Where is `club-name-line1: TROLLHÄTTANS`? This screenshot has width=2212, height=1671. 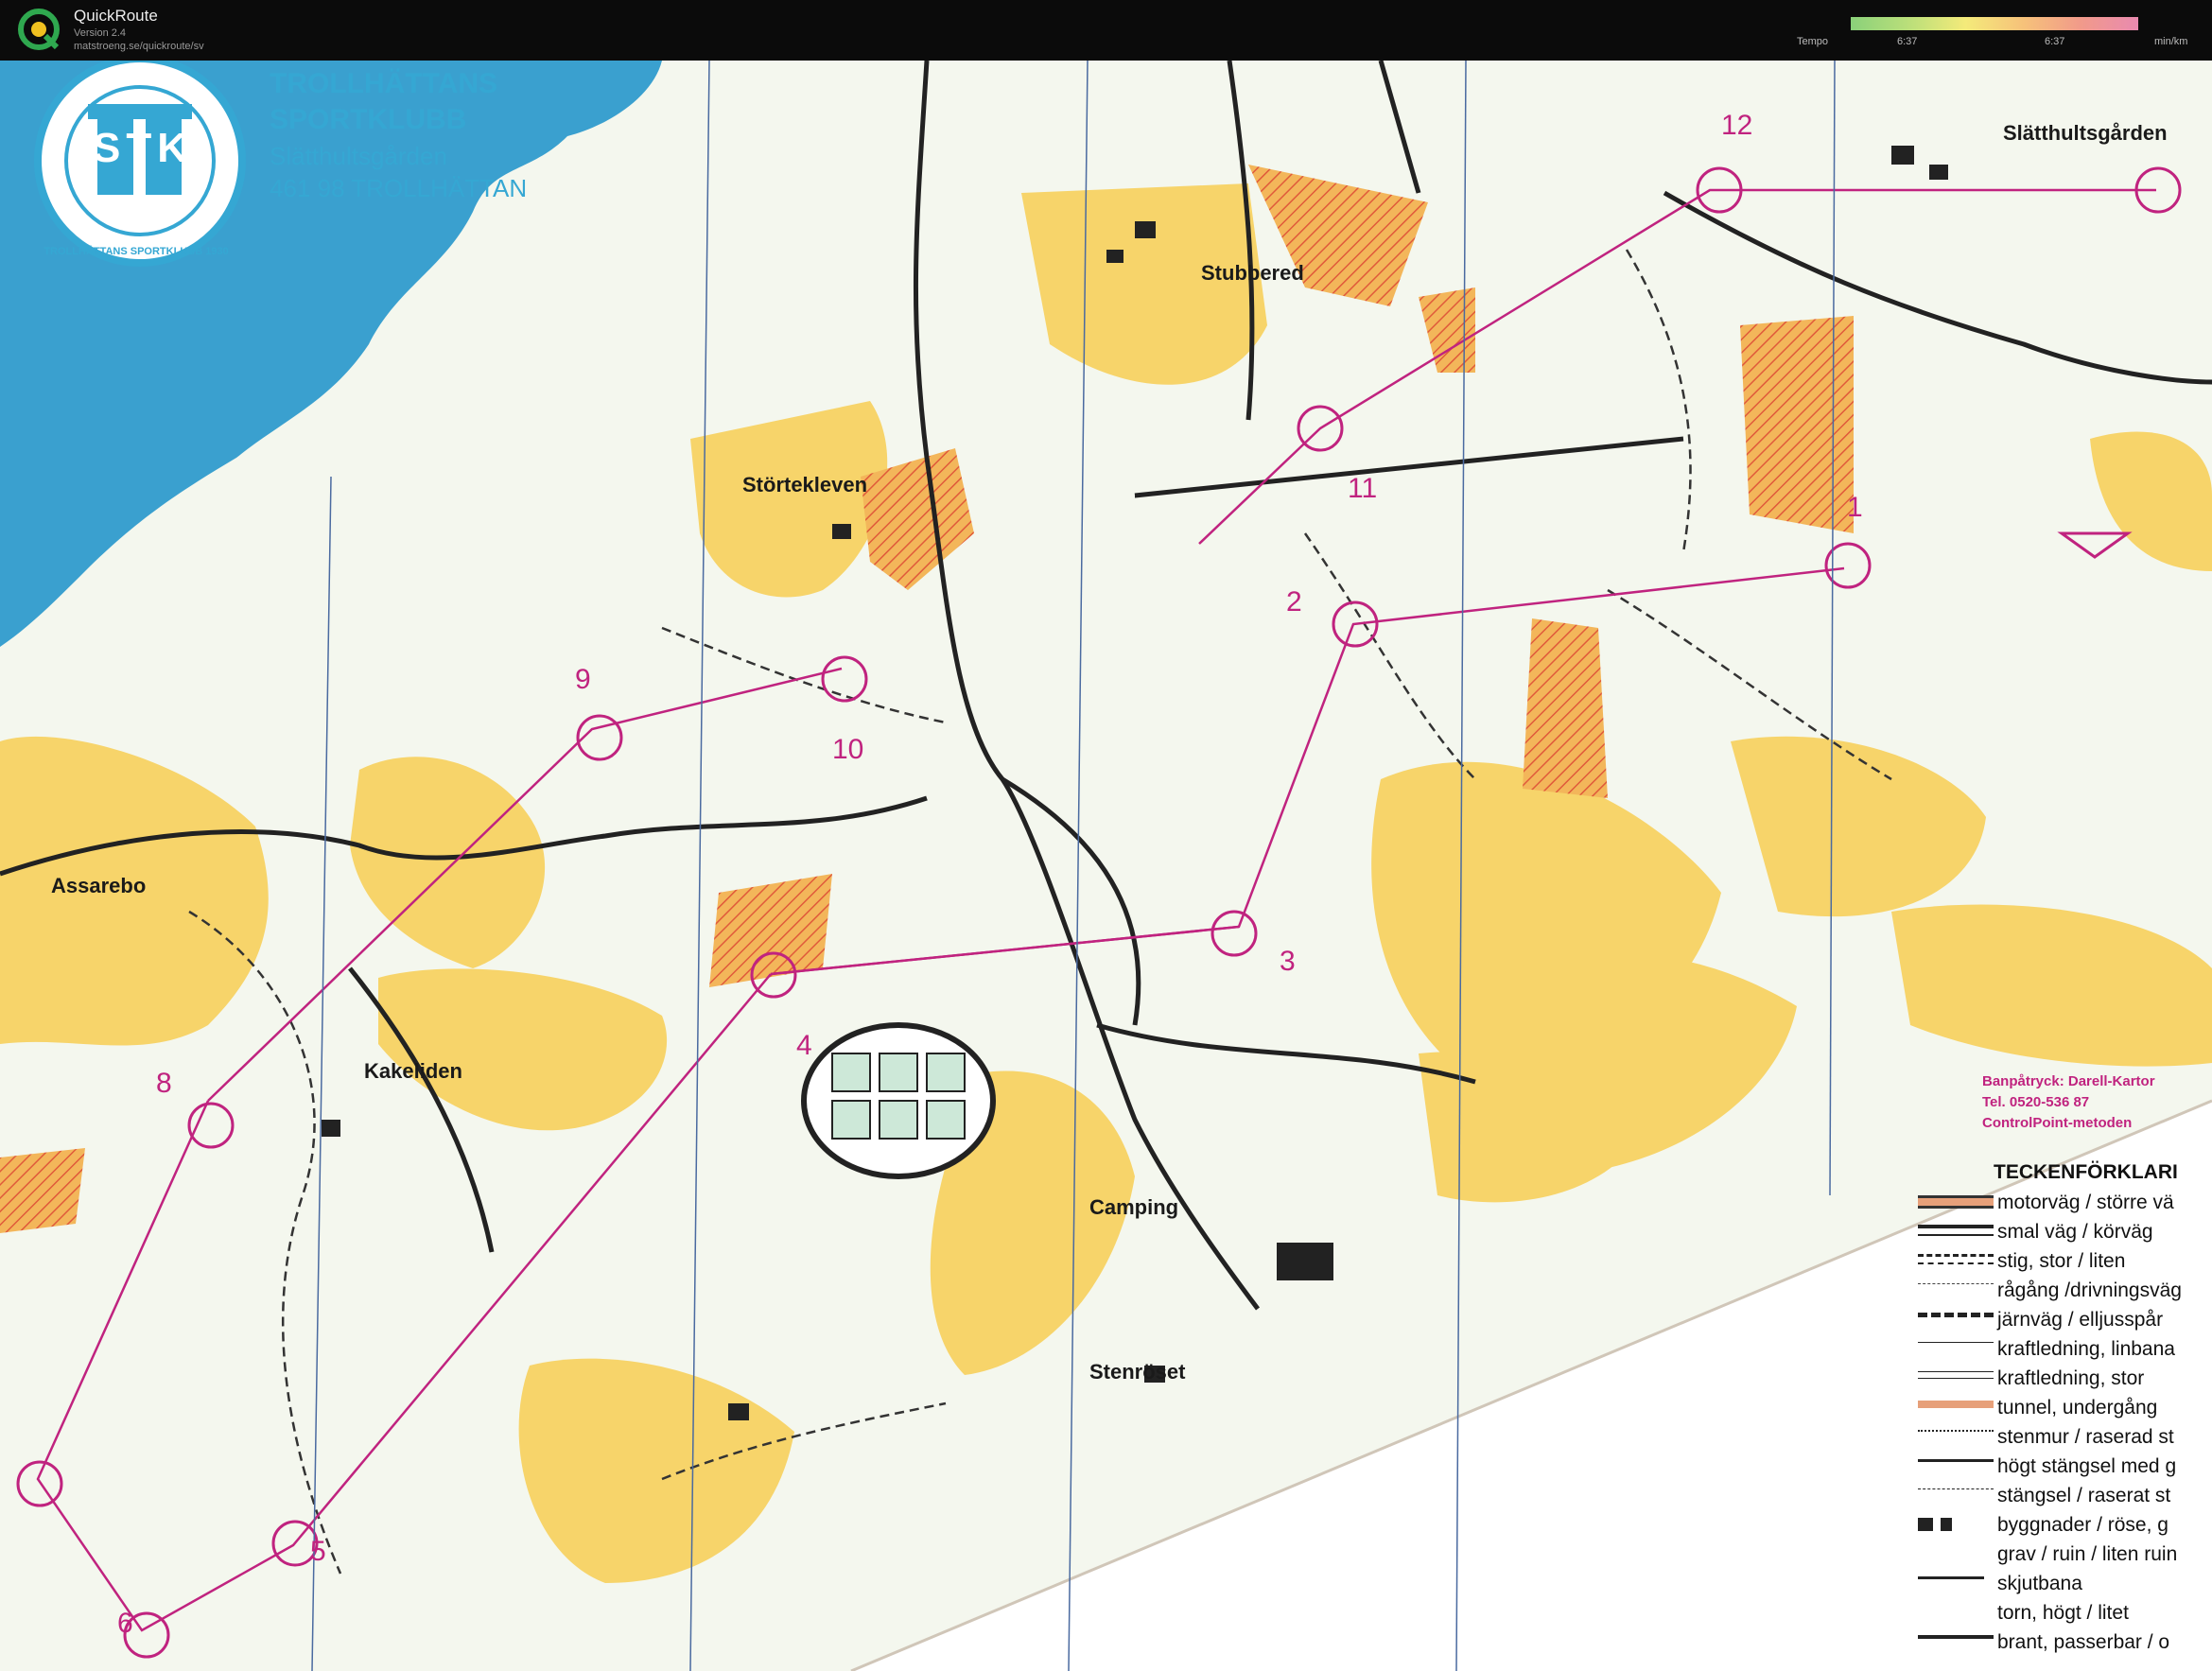 club-name-line1: TROLLHÄTTANS is located at coordinates (384, 83).